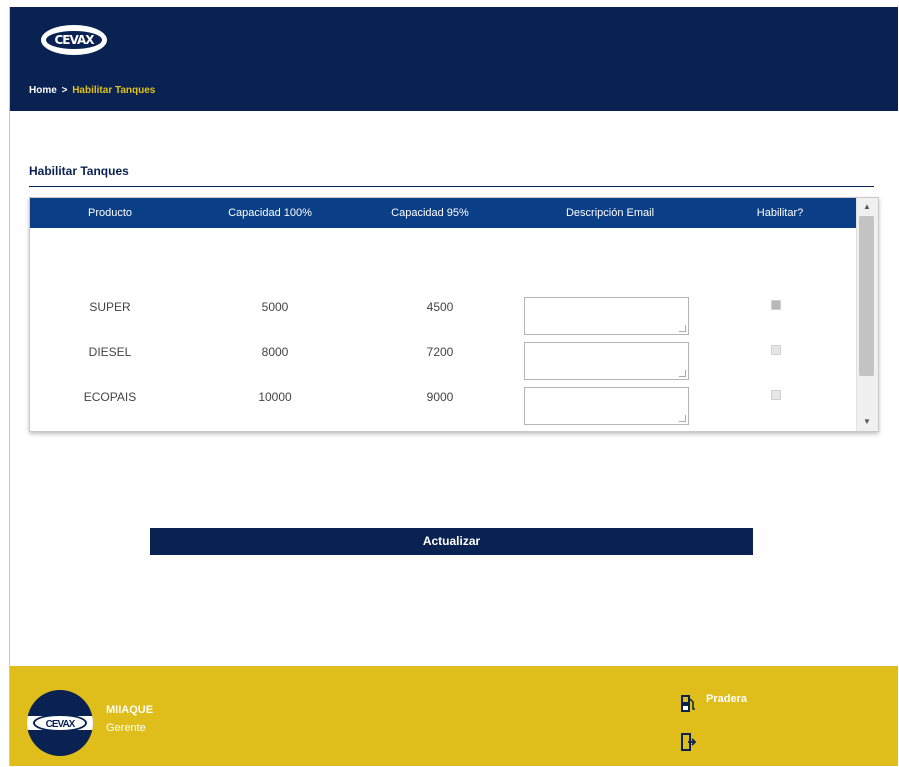 The width and height of the screenshot is (899, 767). Describe the element at coordinates (688, 704) in the screenshot. I see `gas-pump-icon` at that location.